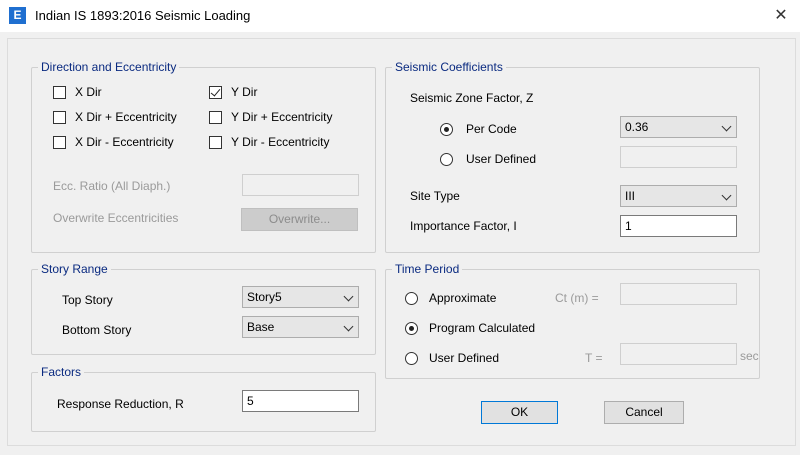  Describe the element at coordinates (300, 185) in the screenshot. I see `ecc-ratio-input` at that location.